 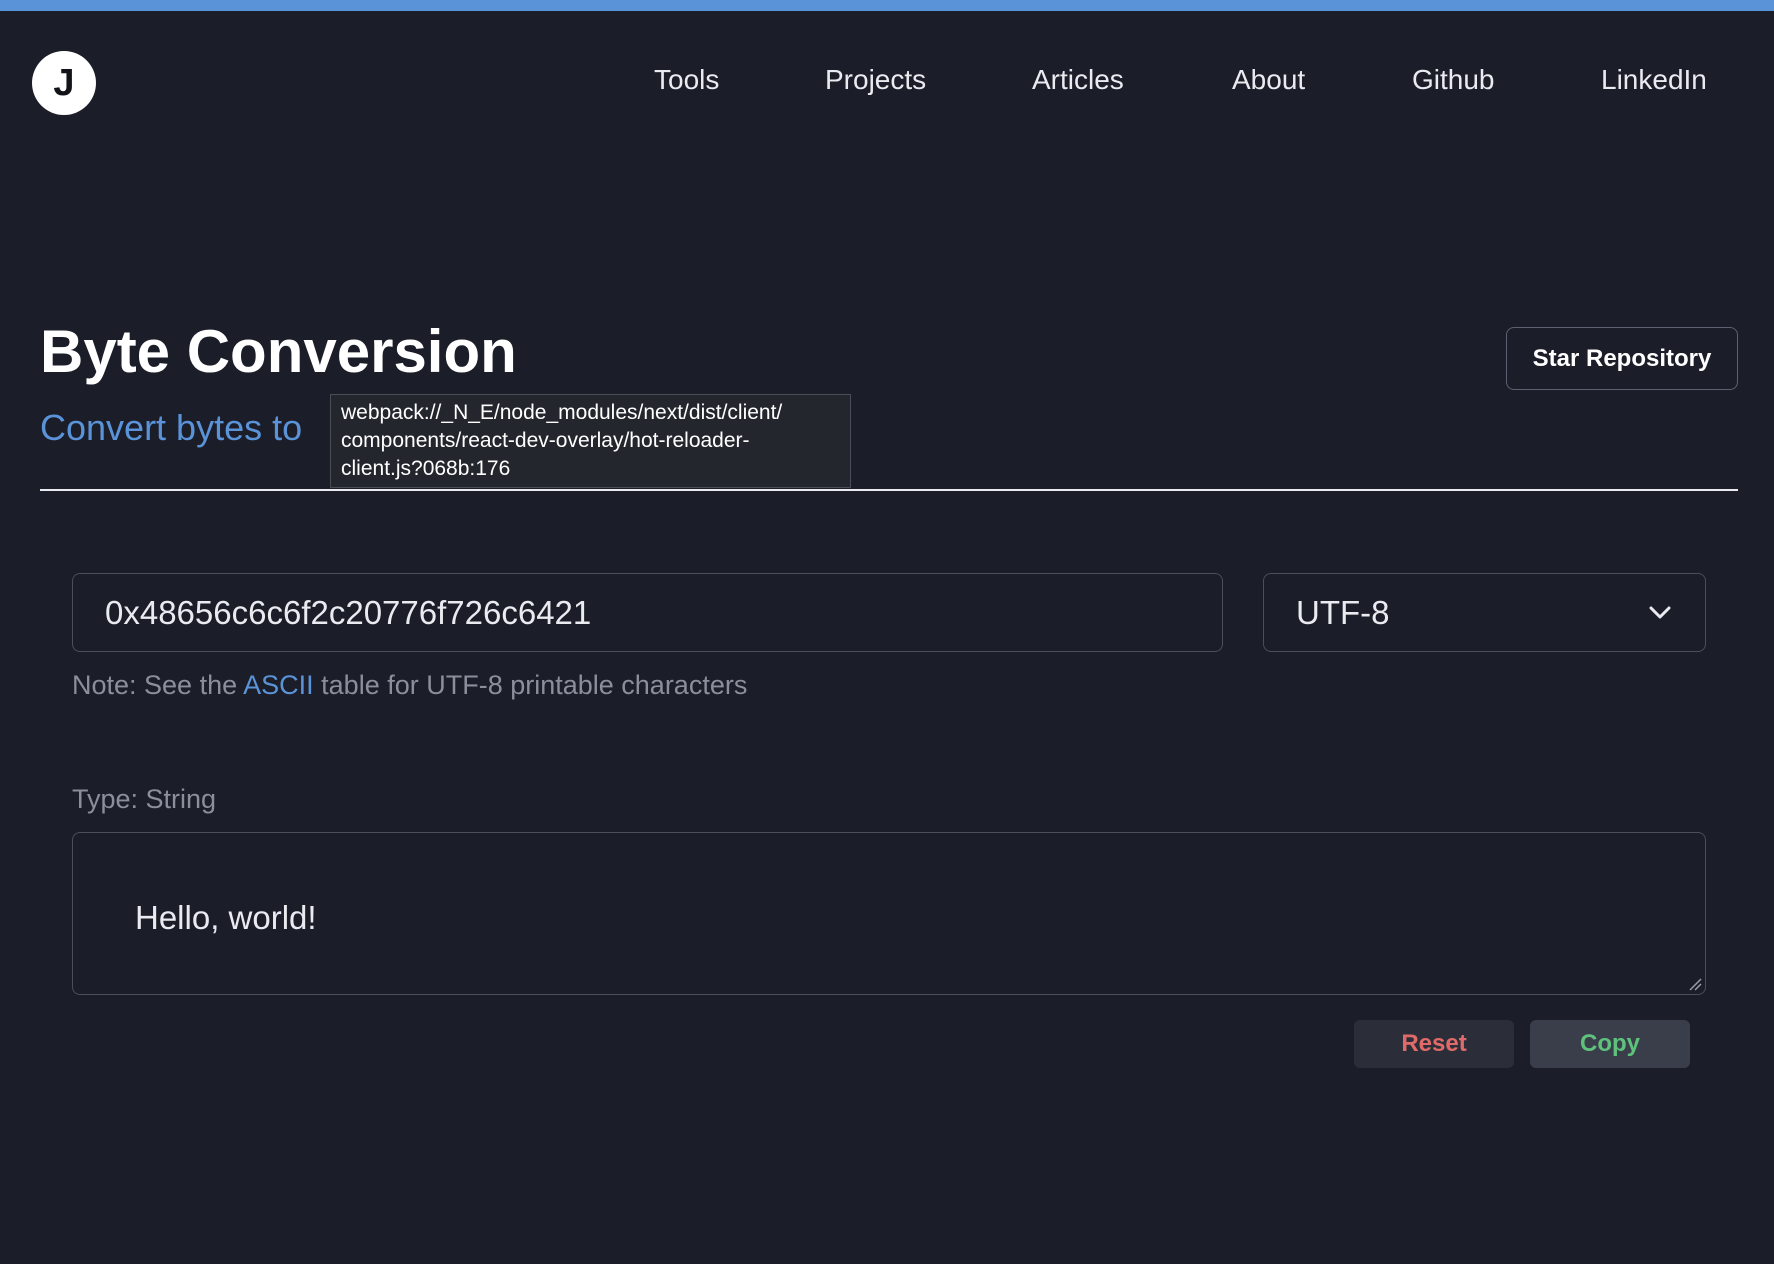 I want to click on output-textarea: Hello, world!, so click(x=889, y=913).